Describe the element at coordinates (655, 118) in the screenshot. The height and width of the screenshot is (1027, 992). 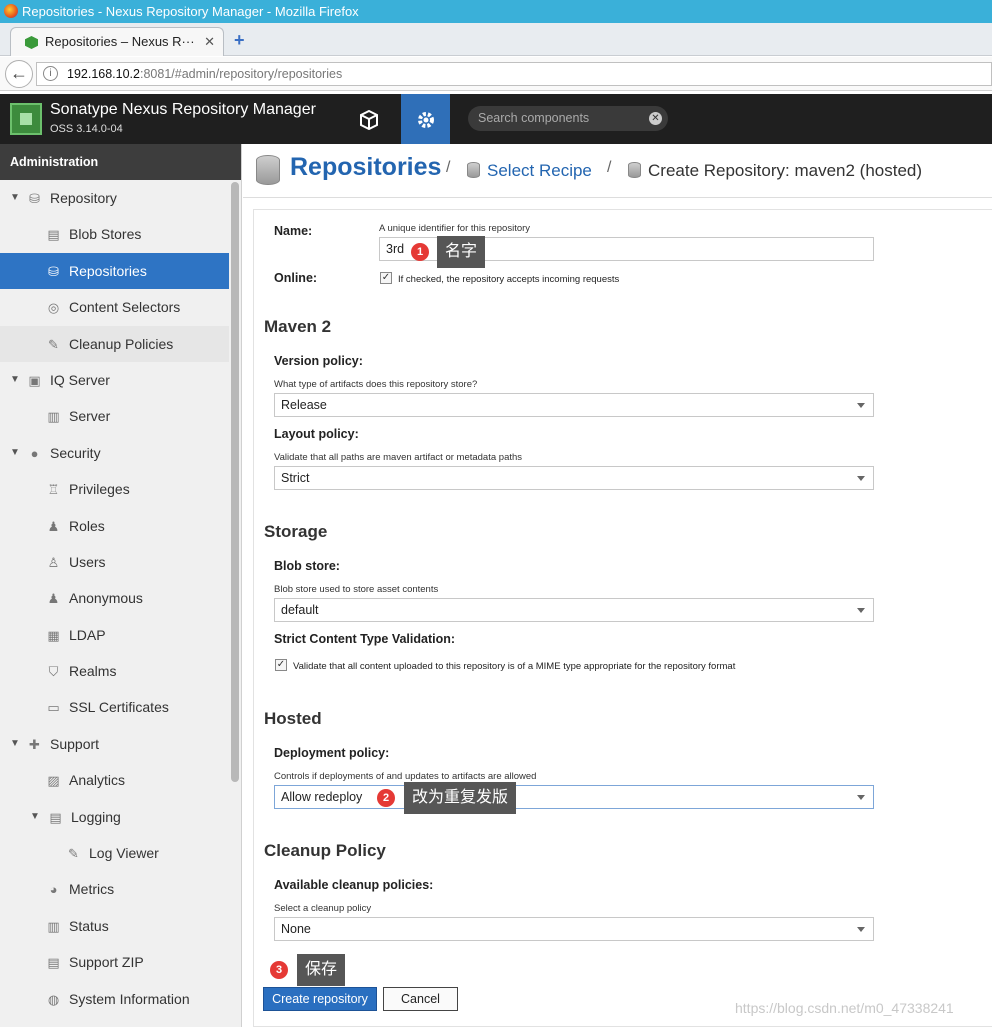
I see `clear-search-icon: ✕` at that location.